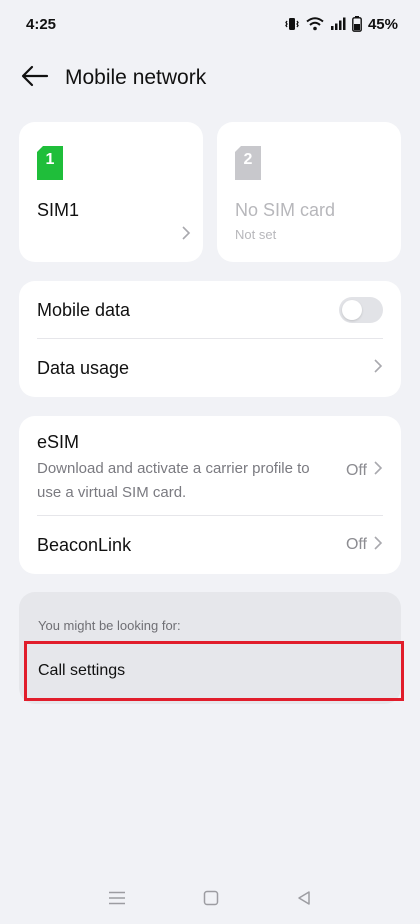  What do you see at coordinates (83, 367) in the screenshot?
I see `data-usage-label: Data usage` at bounding box center [83, 367].